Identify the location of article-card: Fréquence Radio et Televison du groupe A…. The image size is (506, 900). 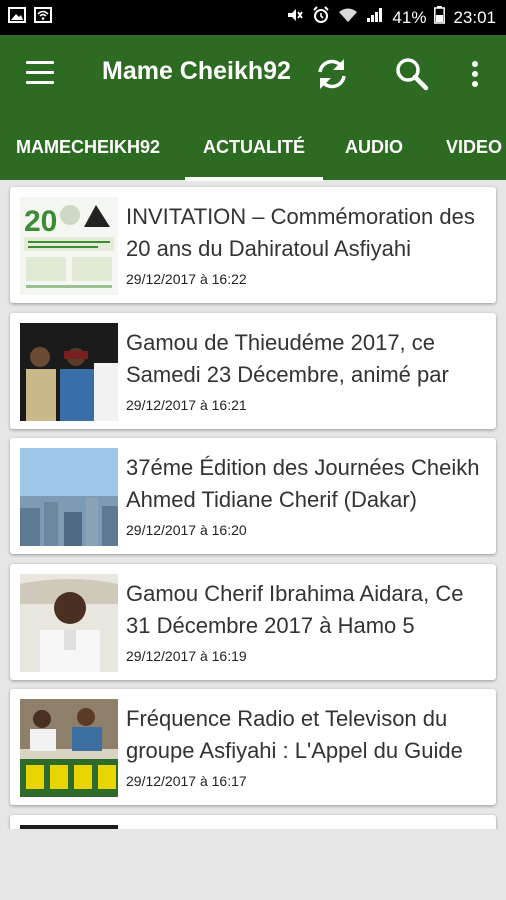
(253, 747).